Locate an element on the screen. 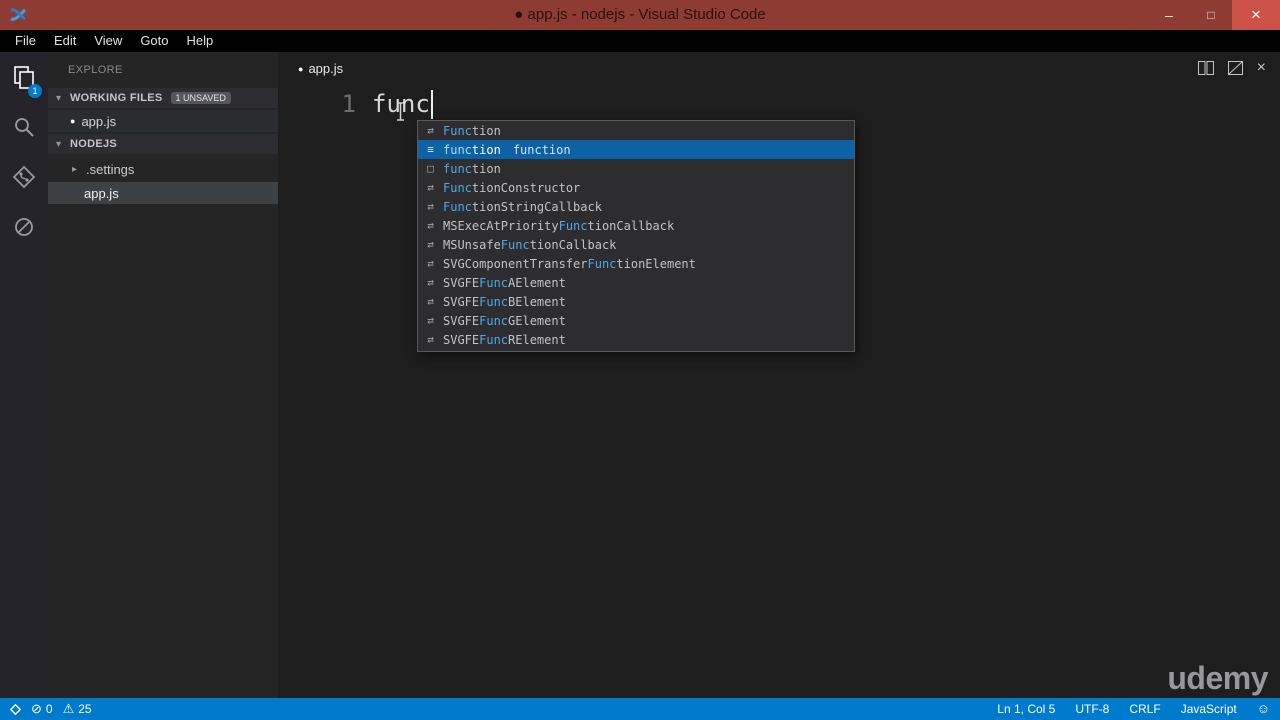 The height and width of the screenshot is (720, 1280). section-label: WORKING FILES is located at coordinates (116, 98).